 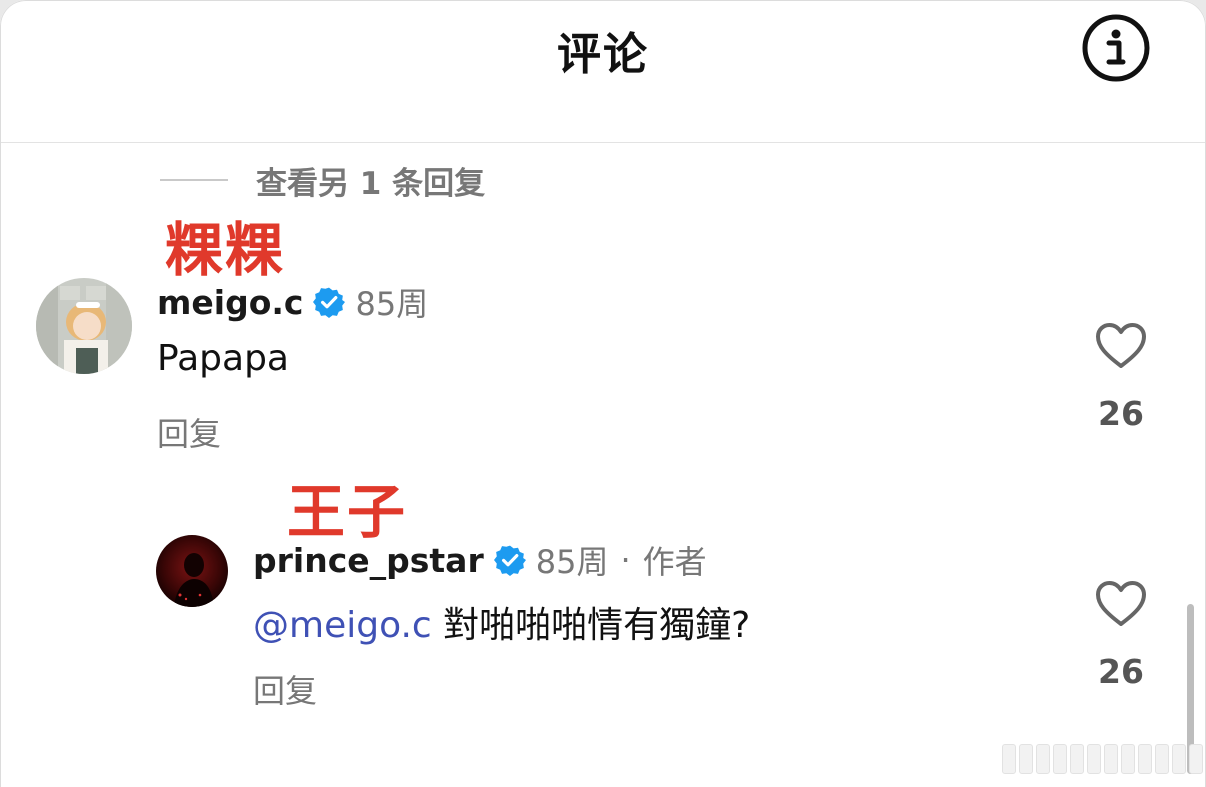 I want to click on comment-text: @meigo.c 對啪啪啪情有獨鐘?, so click(x=501, y=622).